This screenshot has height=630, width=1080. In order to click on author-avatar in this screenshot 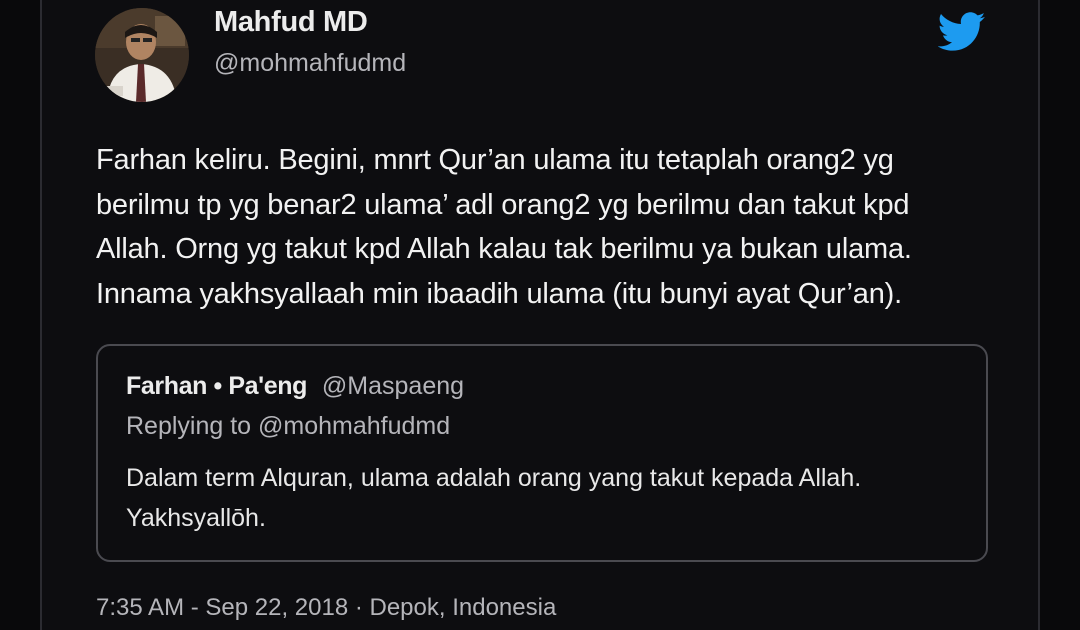, I will do `click(142, 55)`.